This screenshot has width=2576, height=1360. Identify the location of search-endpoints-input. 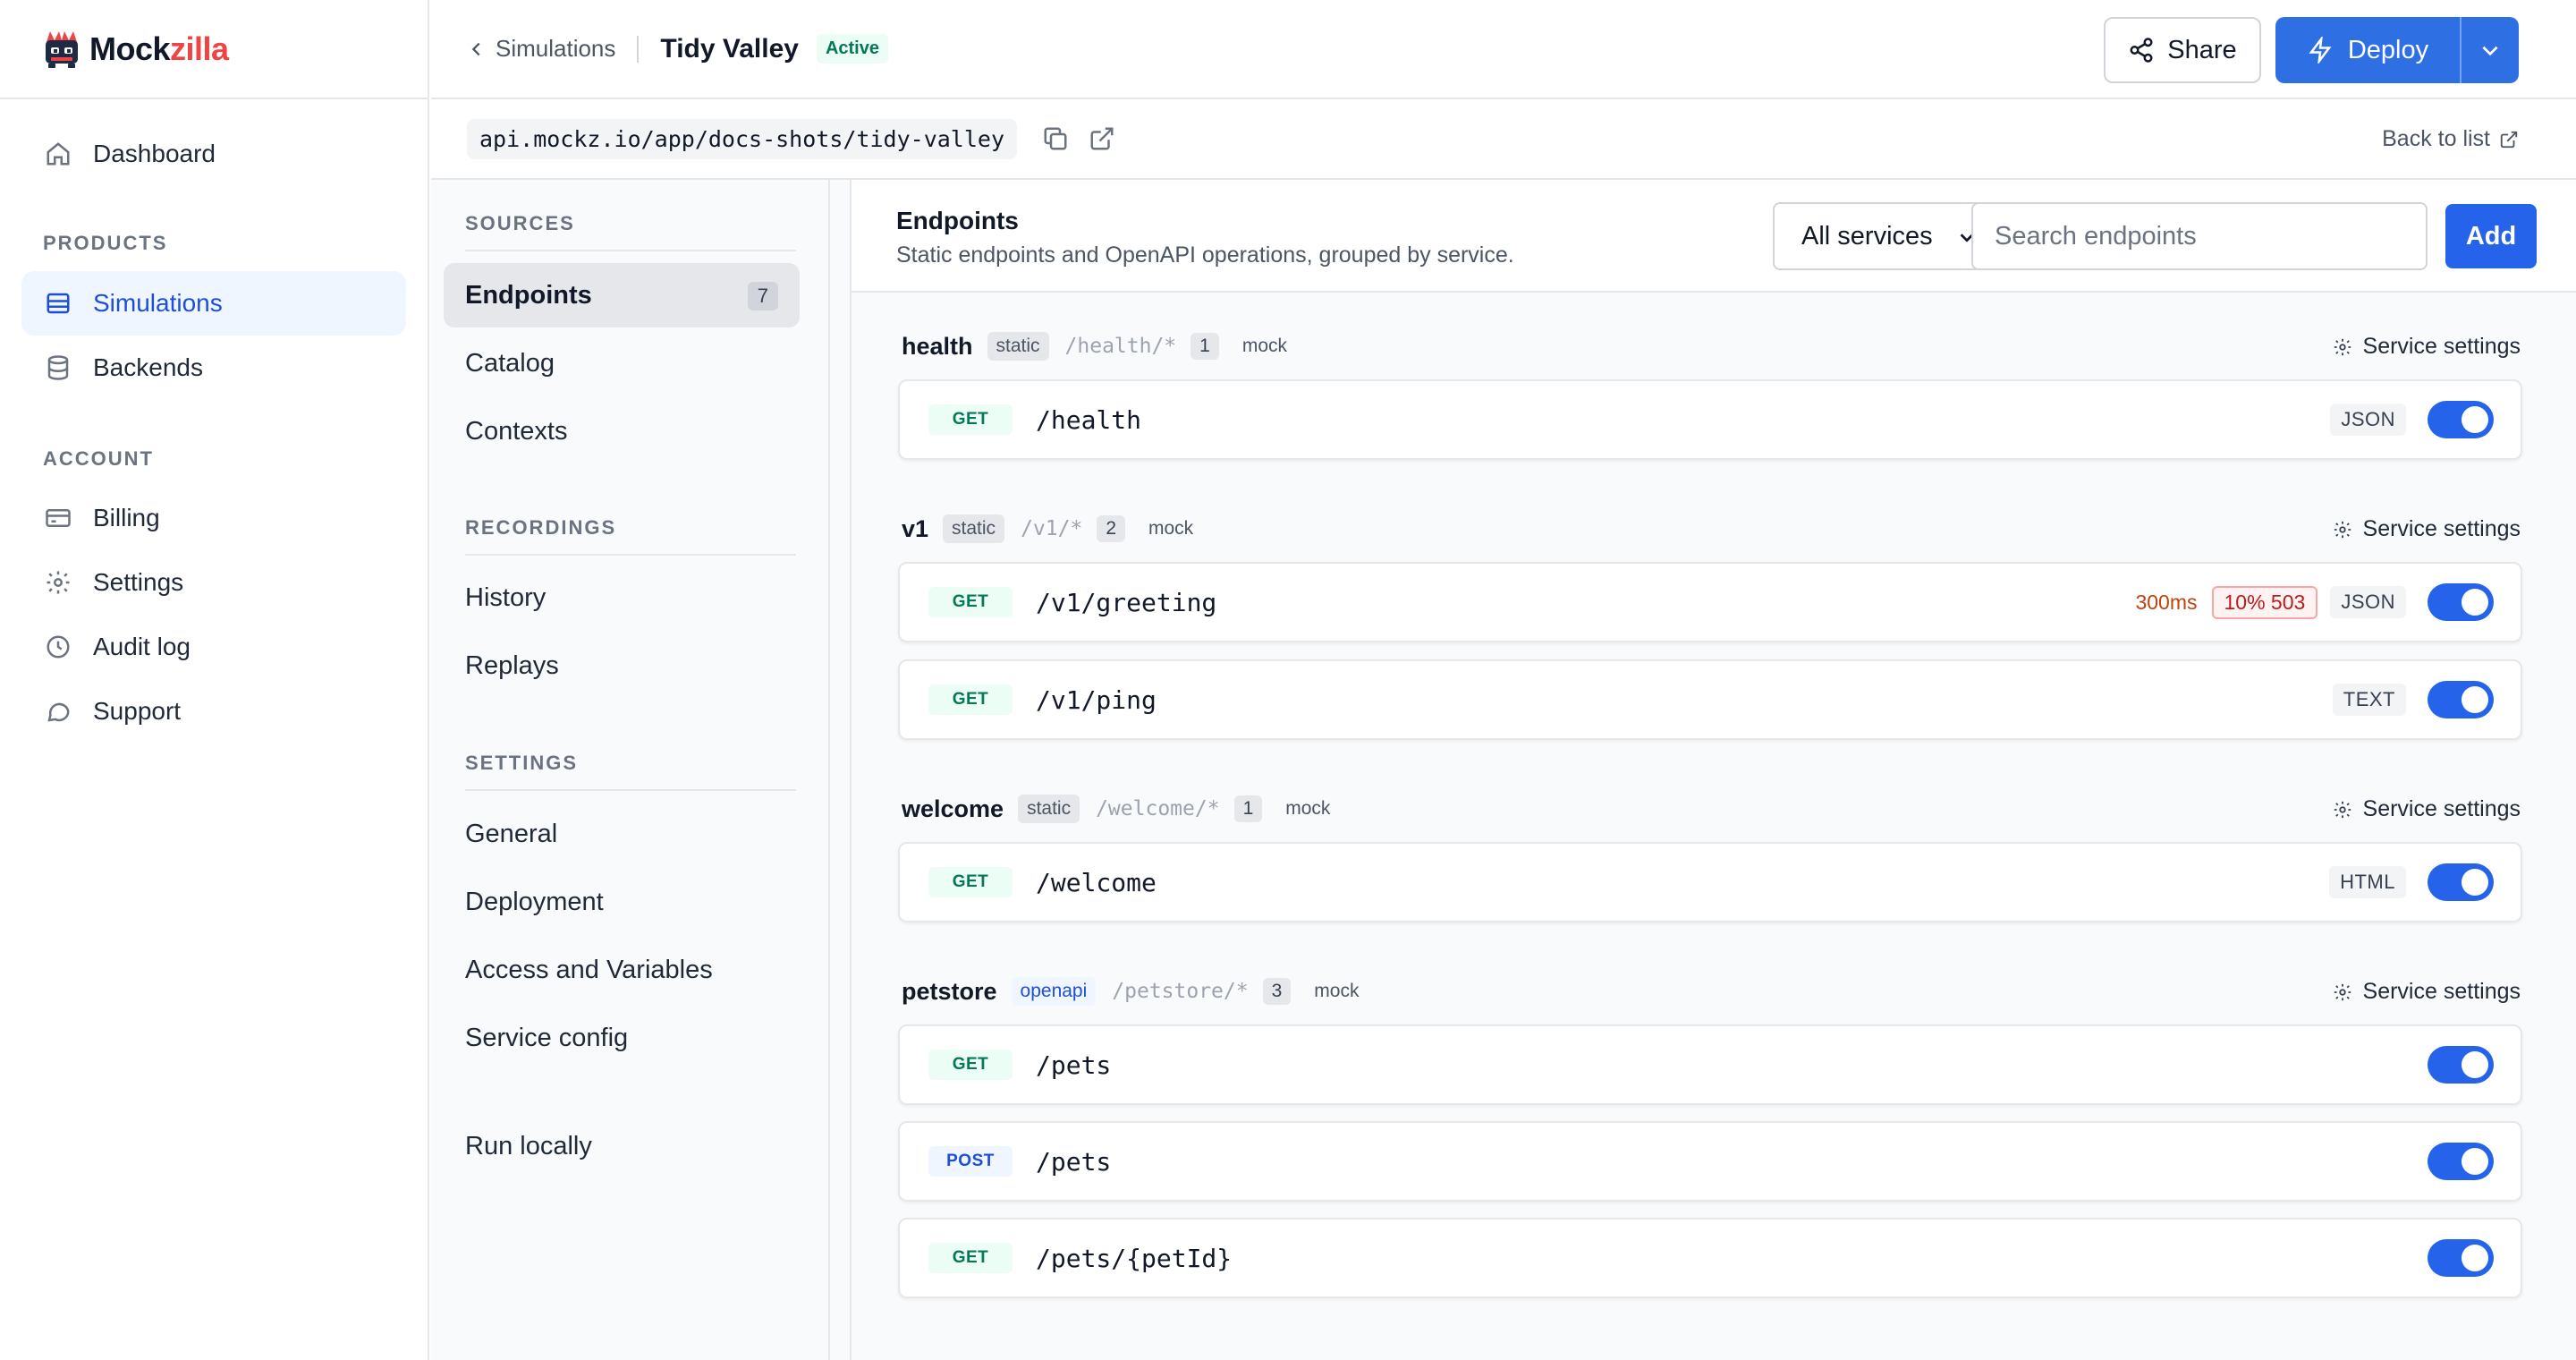
(2199, 236).